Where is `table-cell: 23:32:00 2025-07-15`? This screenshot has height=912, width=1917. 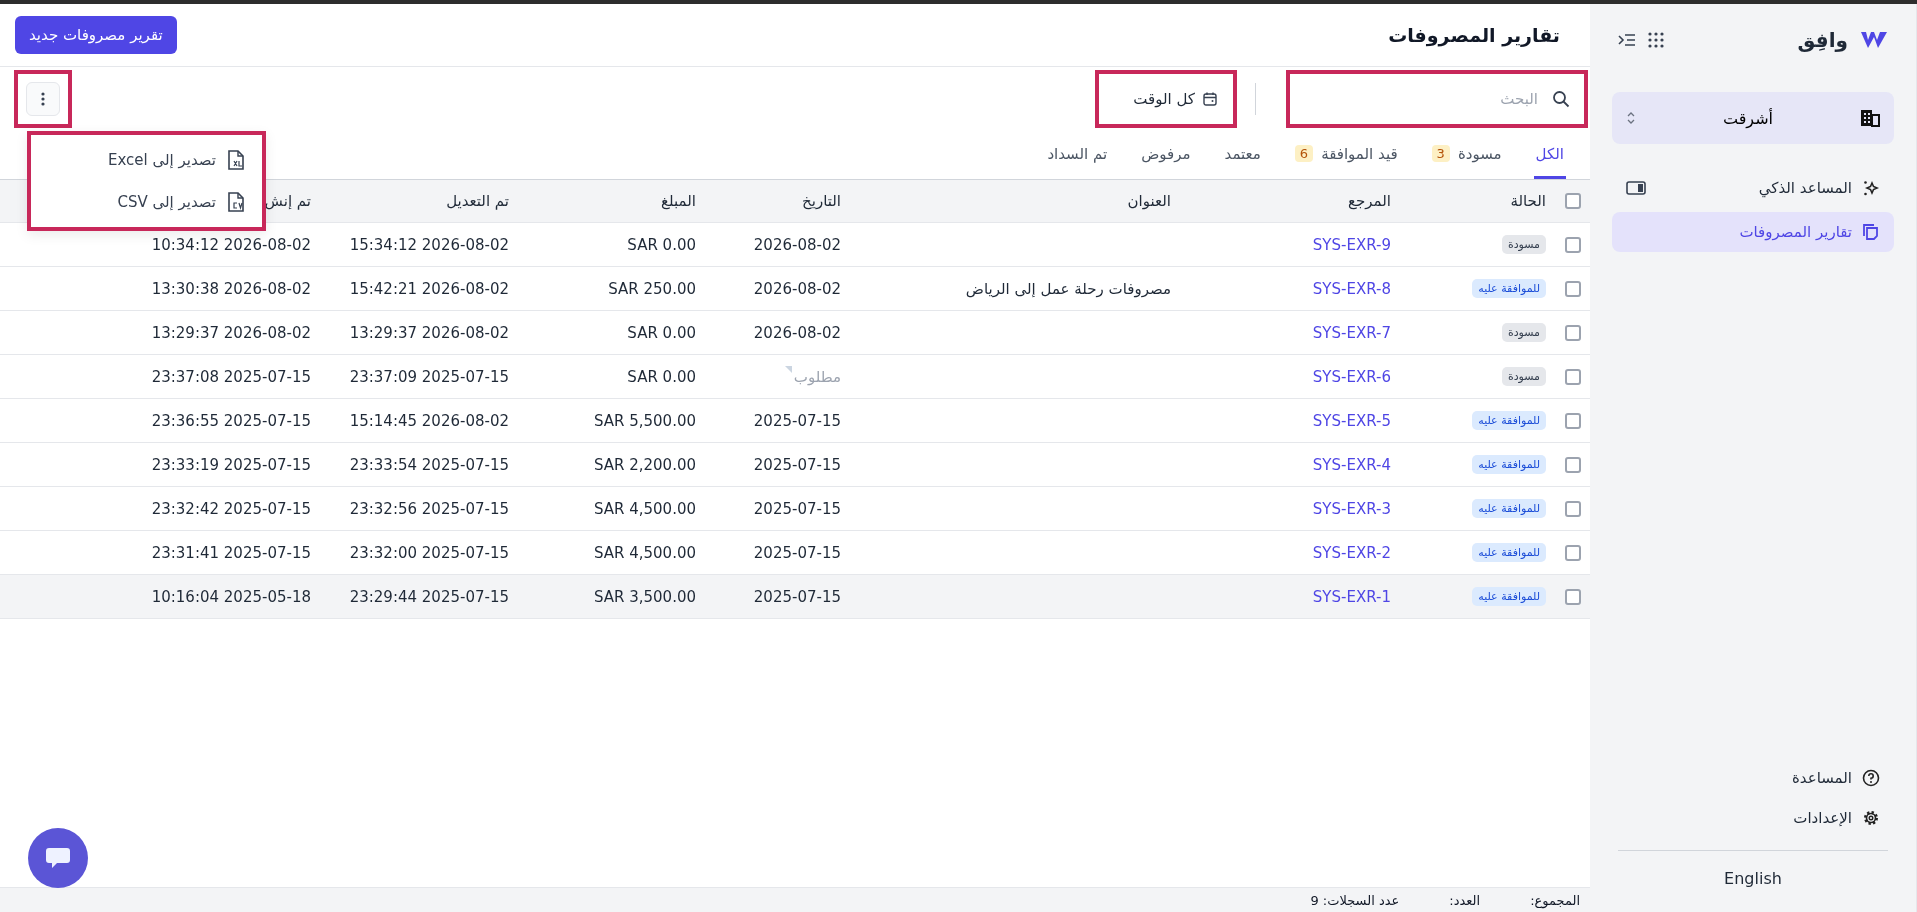 table-cell: 23:32:00 2025-07-15 is located at coordinates (429, 552).